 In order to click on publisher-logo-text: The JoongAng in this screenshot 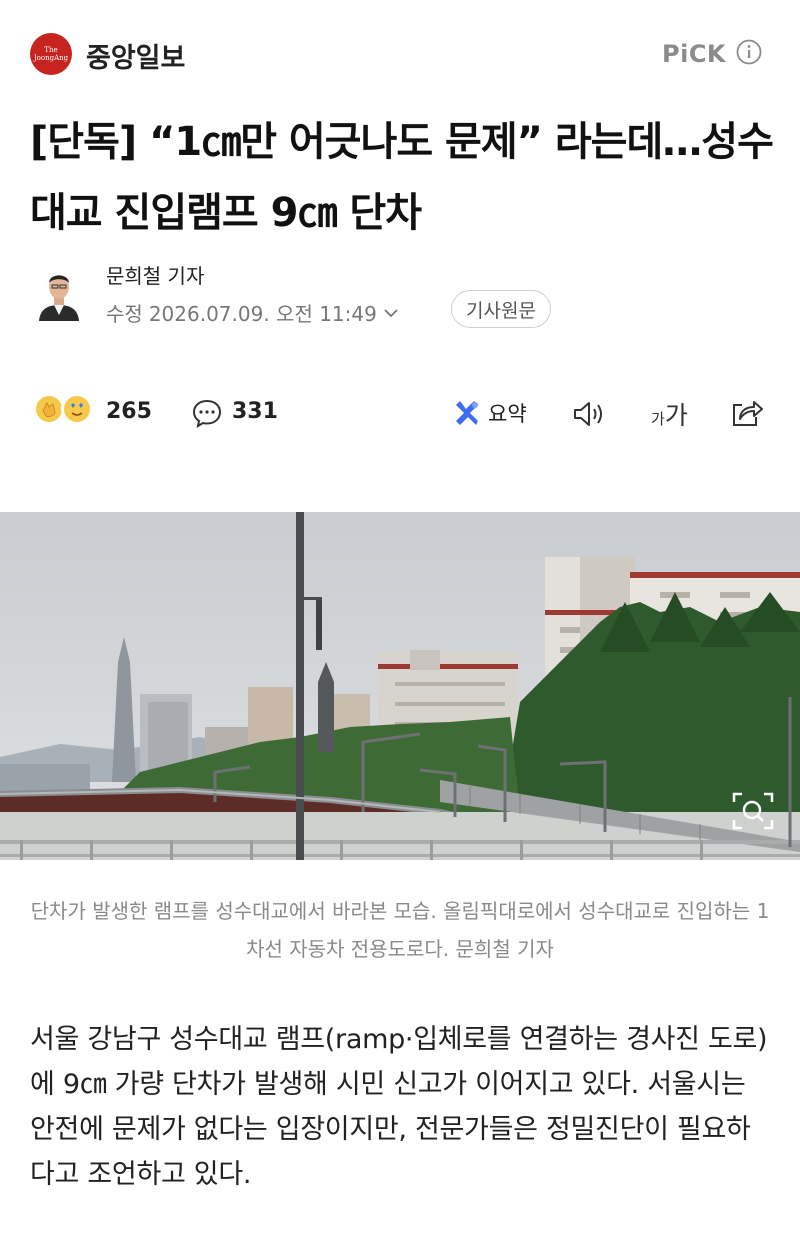, I will do `click(51, 54)`.